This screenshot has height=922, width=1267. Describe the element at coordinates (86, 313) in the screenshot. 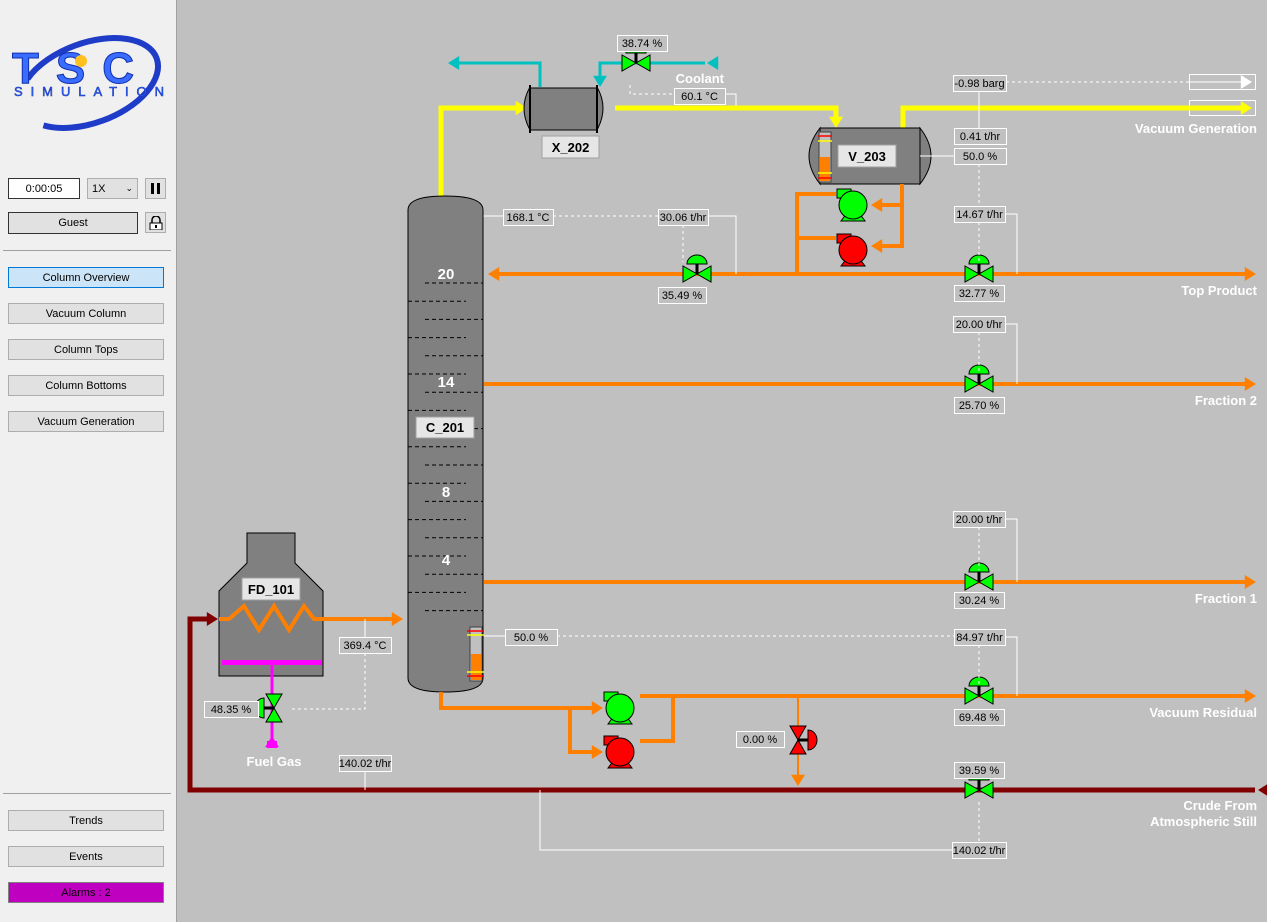

I see `nav-vacuum-column: Vacuum Column` at that location.